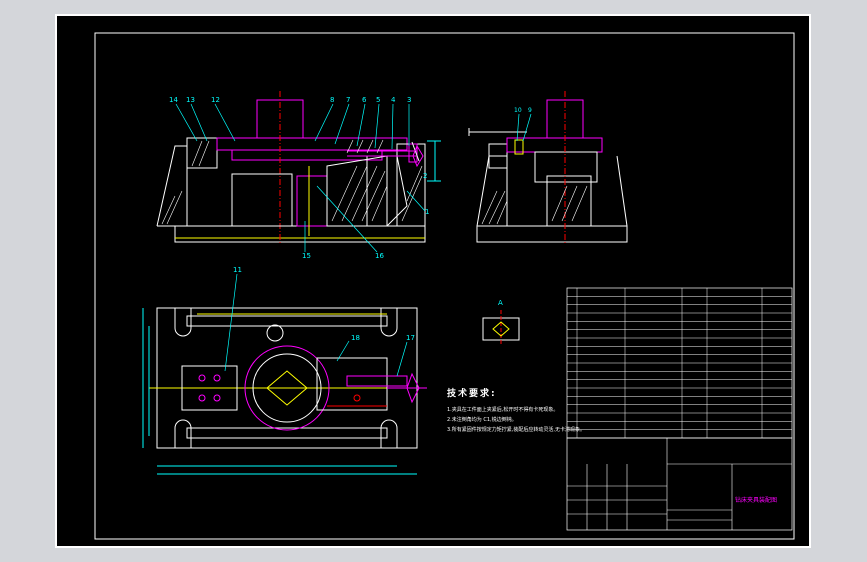  What do you see at coordinates (425, 176) in the screenshot?
I see `callout-2: 2` at bounding box center [425, 176].